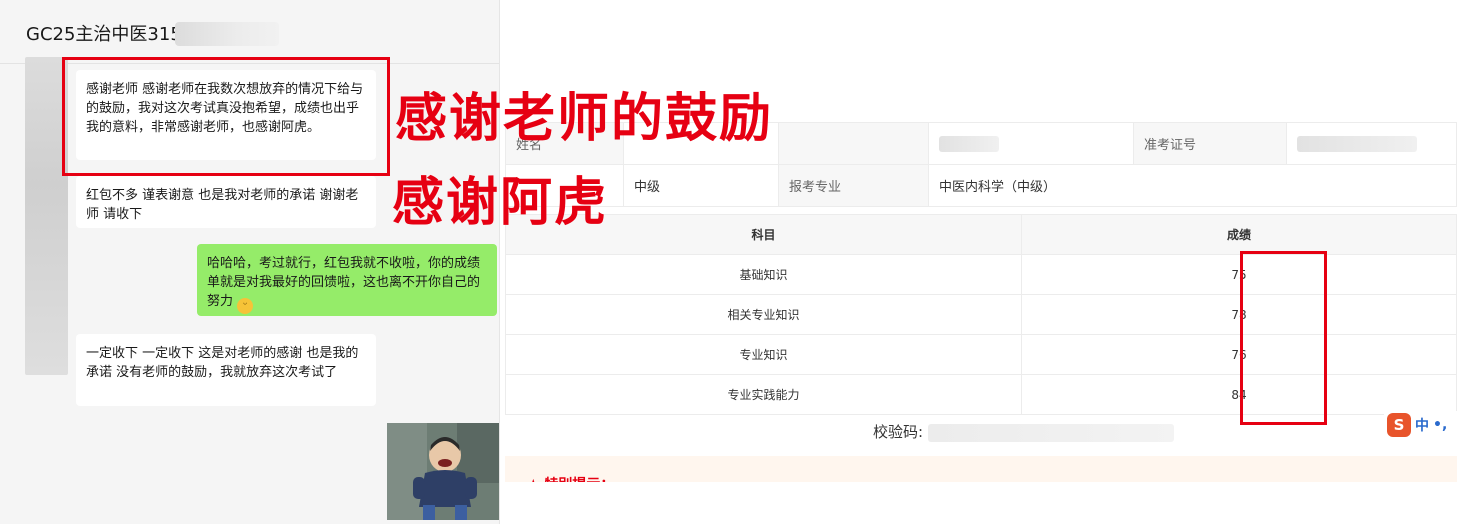 The image size is (1459, 524). I want to click on score-header: 成绩, so click(1239, 234).